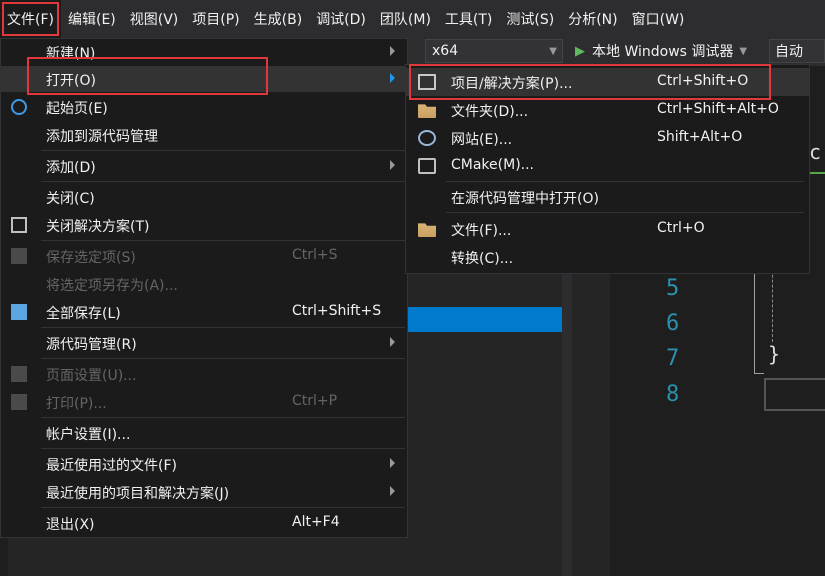 The image size is (825, 576). What do you see at coordinates (607, 197) in the screenshot?
I see `submenu-item-open-from-source-control: 在源代码管理中打开(O)` at bounding box center [607, 197].